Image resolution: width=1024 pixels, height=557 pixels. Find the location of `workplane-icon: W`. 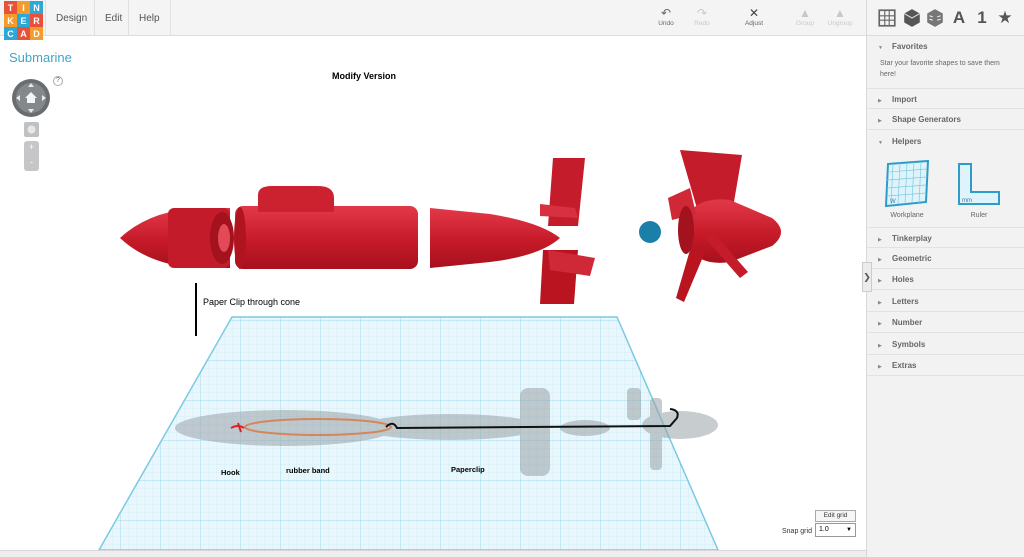

workplane-icon: W is located at coordinates (907, 183).